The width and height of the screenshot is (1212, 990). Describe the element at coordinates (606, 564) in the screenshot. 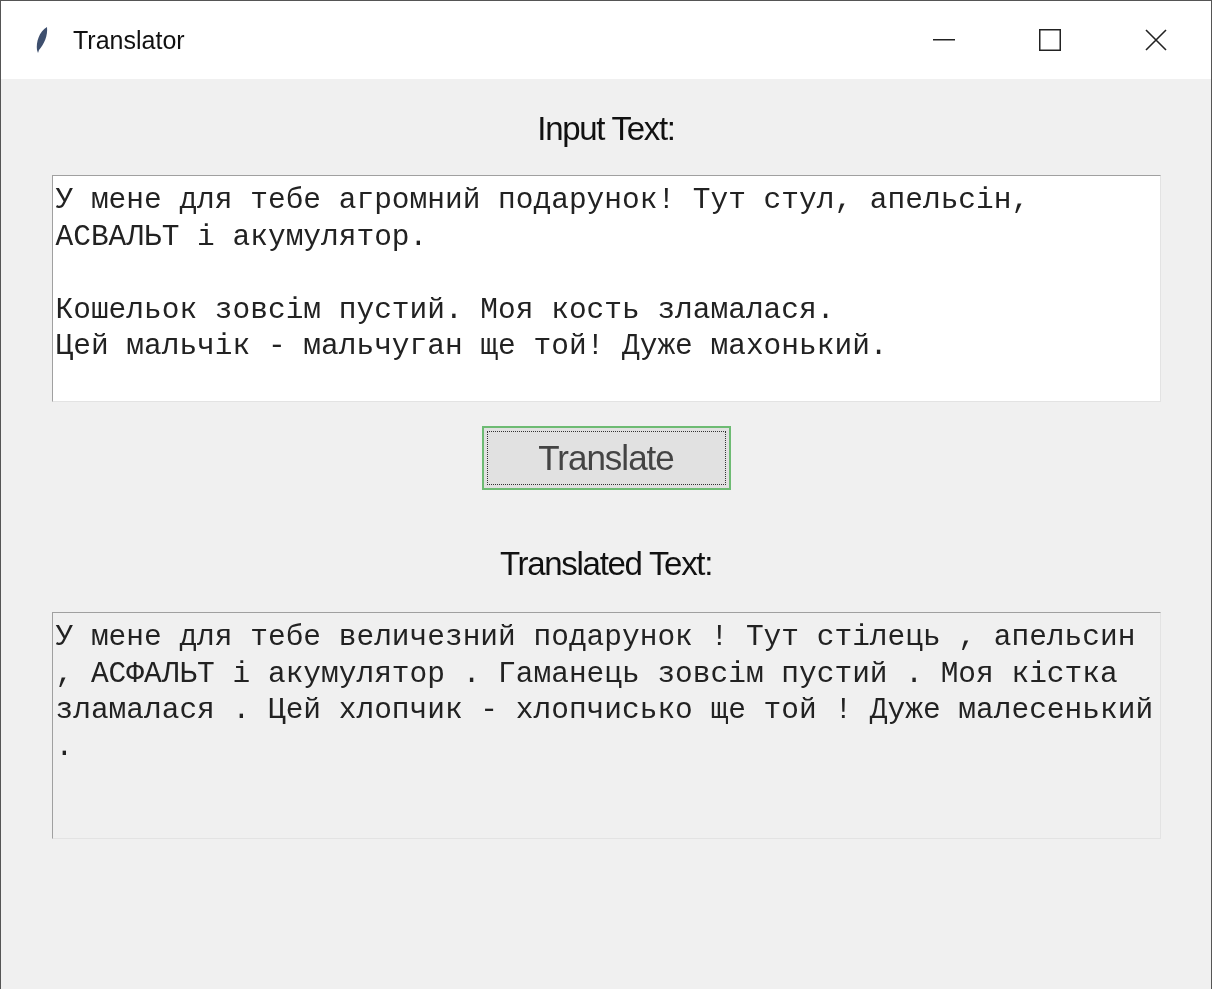

I see `output-label: Translated Text:` at that location.